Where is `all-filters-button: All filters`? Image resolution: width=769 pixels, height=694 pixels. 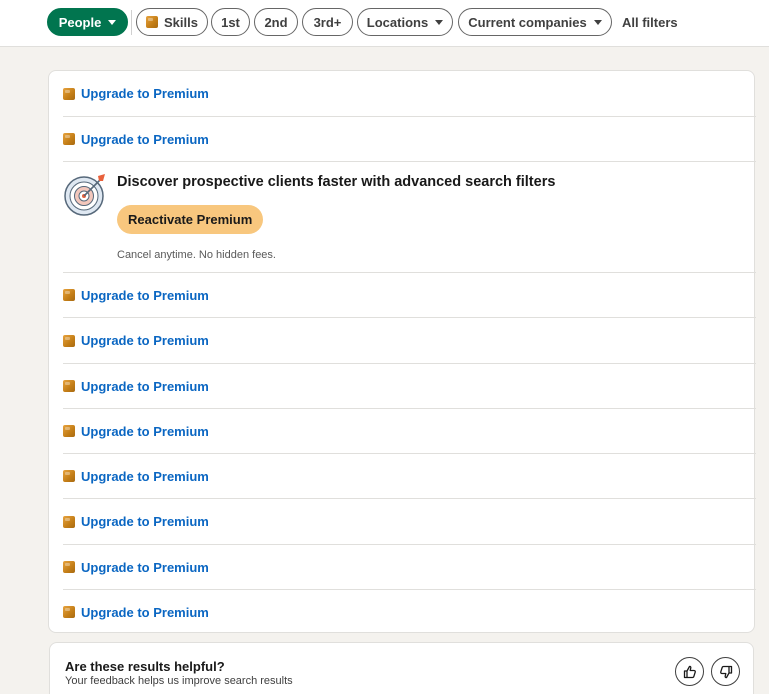
all-filters-button: All filters is located at coordinates (650, 22).